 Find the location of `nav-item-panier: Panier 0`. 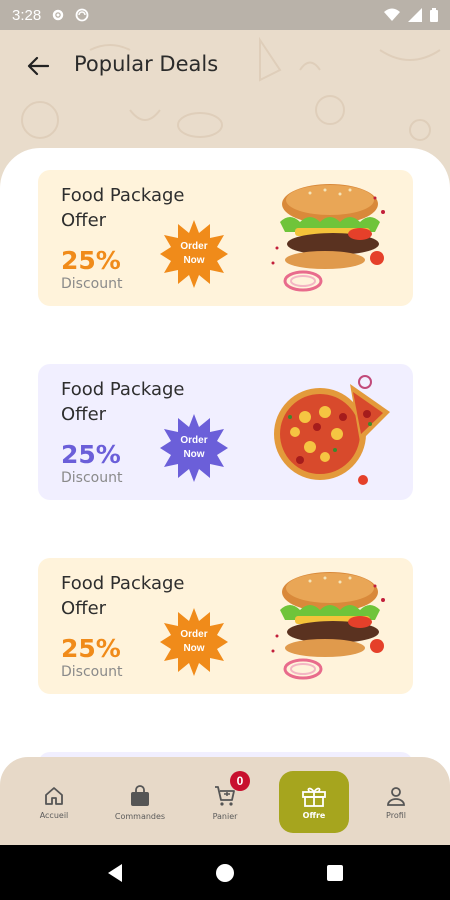

nav-item-panier: Panier 0 is located at coordinates (225, 802).